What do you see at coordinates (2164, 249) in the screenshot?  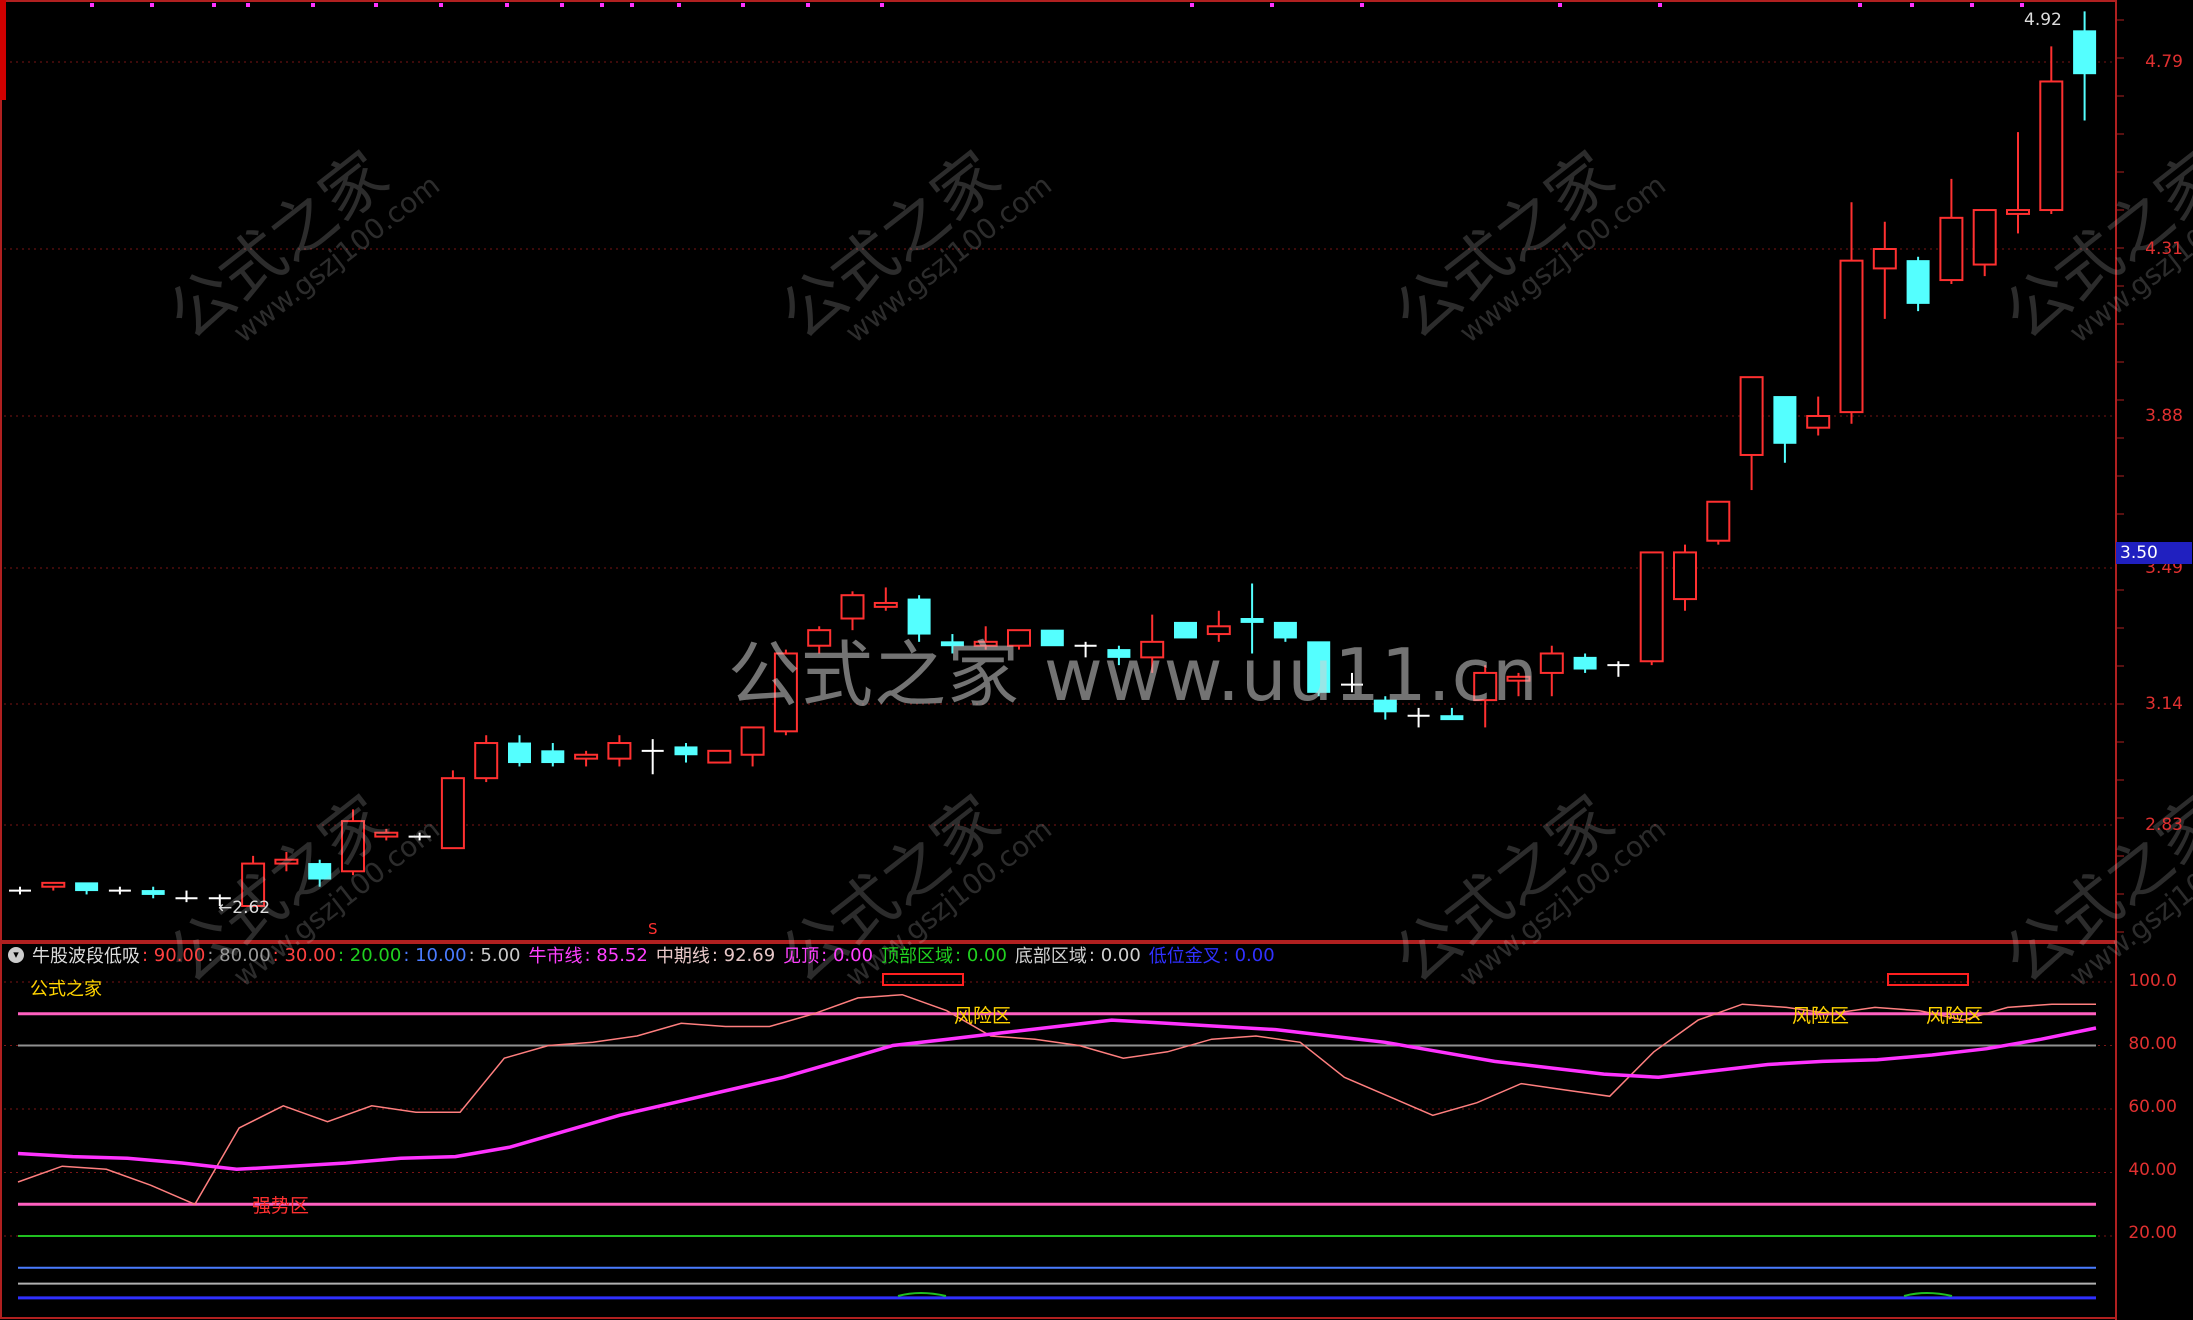 I see `price-tick: 4.31` at bounding box center [2164, 249].